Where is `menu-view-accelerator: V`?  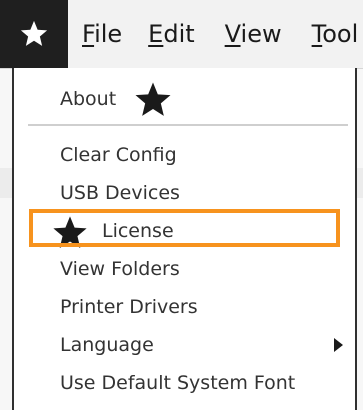 menu-view-accelerator: V is located at coordinates (232, 34).